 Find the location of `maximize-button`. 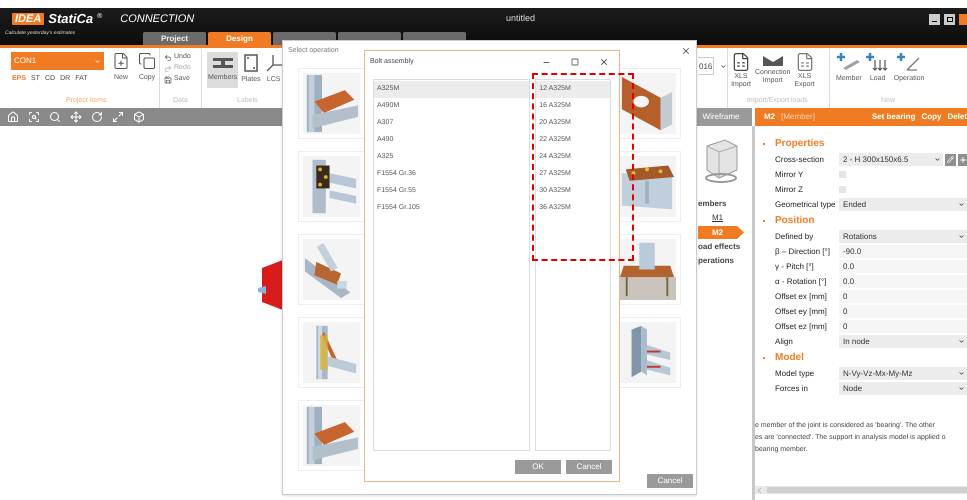

maximize-button is located at coordinates (949, 19).